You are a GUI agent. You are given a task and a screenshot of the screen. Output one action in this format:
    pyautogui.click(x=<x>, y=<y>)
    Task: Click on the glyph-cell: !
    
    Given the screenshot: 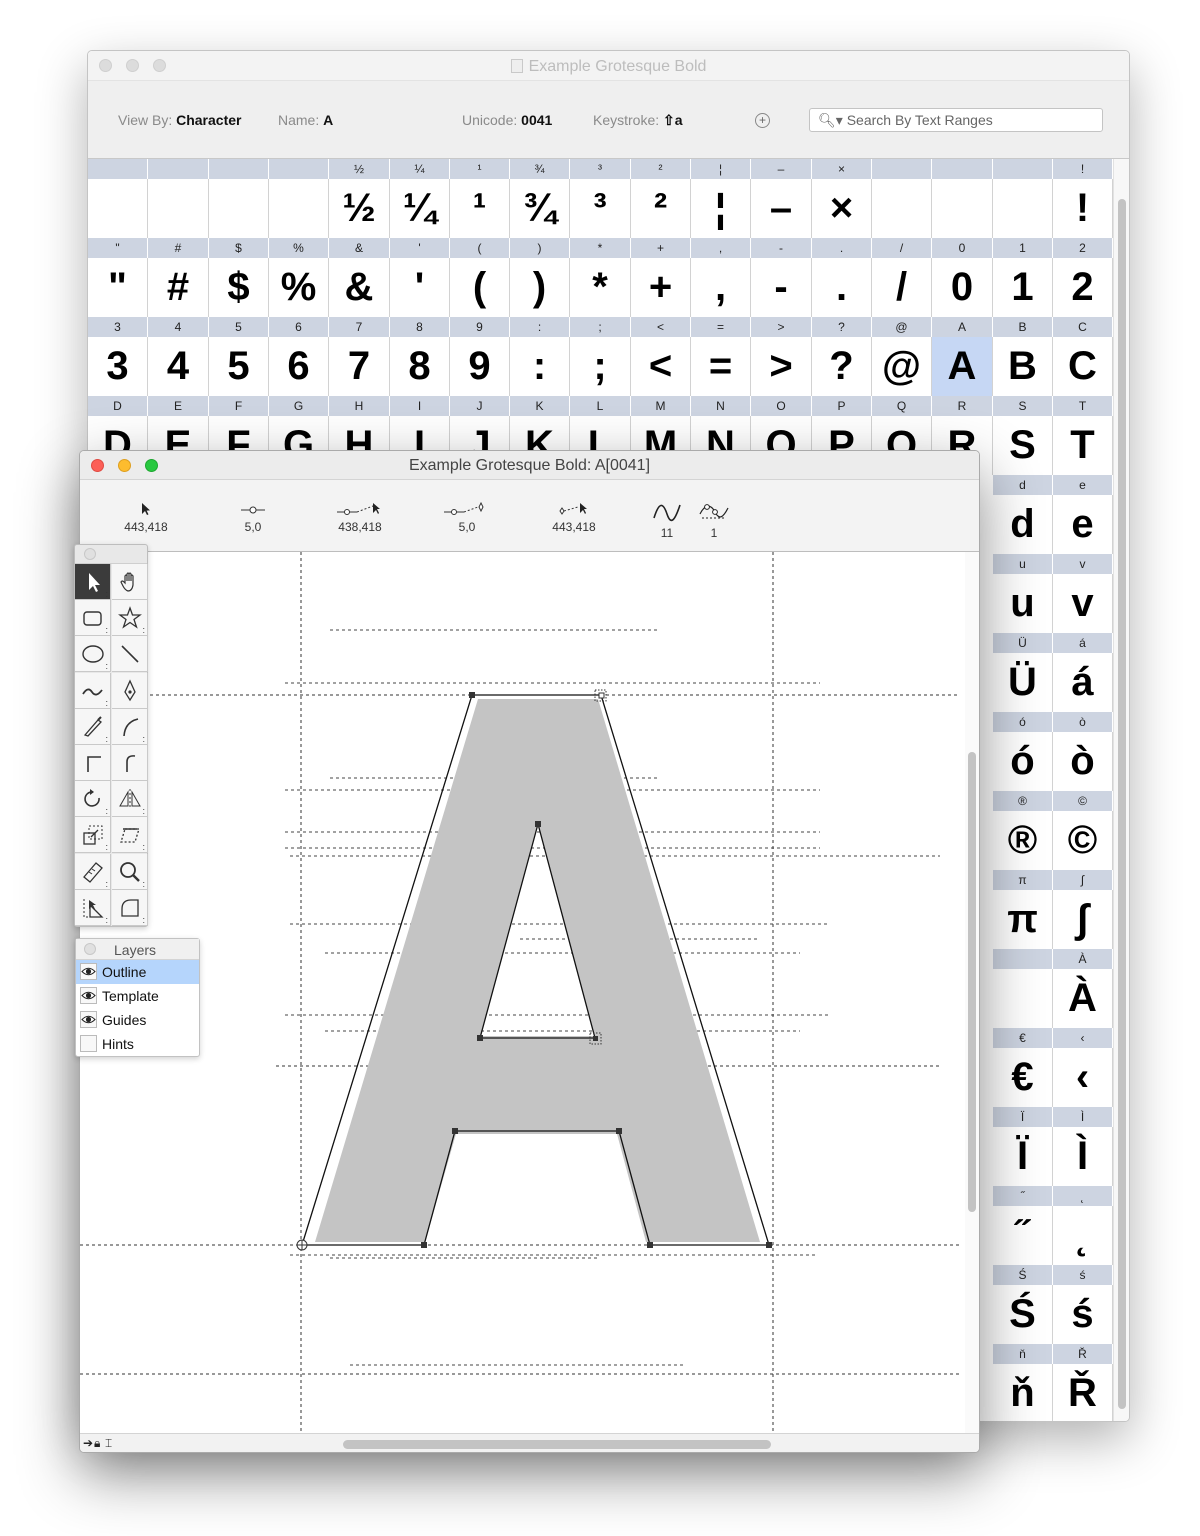 What is the action you would take?
    pyautogui.click(x=1083, y=208)
    